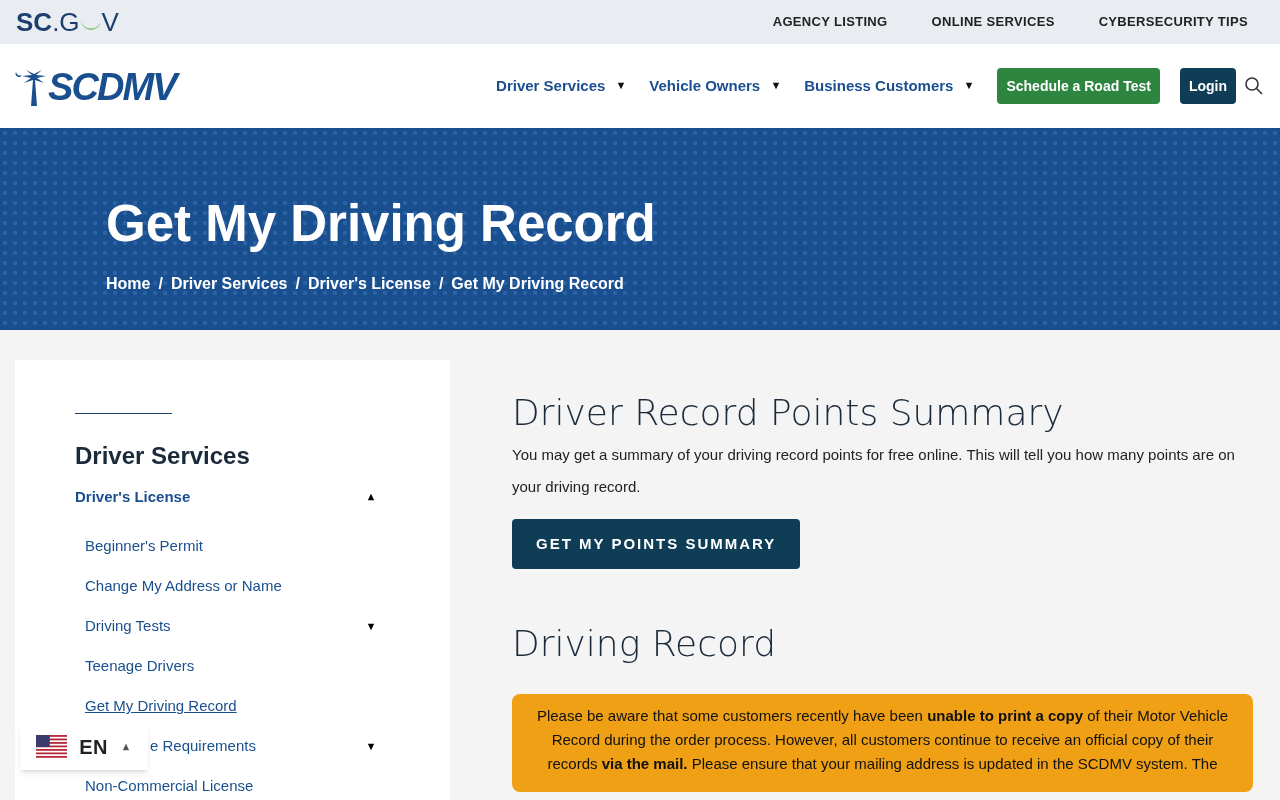 The width and height of the screenshot is (1280, 800). What do you see at coordinates (52, 747) in the screenshot?
I see `flag-icon` at bounding box center [52, 747].